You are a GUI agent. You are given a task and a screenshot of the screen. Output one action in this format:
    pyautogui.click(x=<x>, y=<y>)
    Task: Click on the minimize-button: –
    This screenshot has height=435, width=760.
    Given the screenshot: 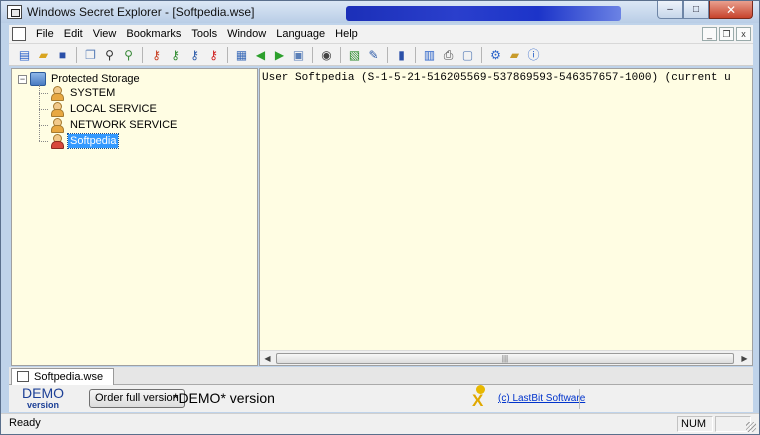 What is the action you would take?
    pyautogui.click(x=670, y=10)
    